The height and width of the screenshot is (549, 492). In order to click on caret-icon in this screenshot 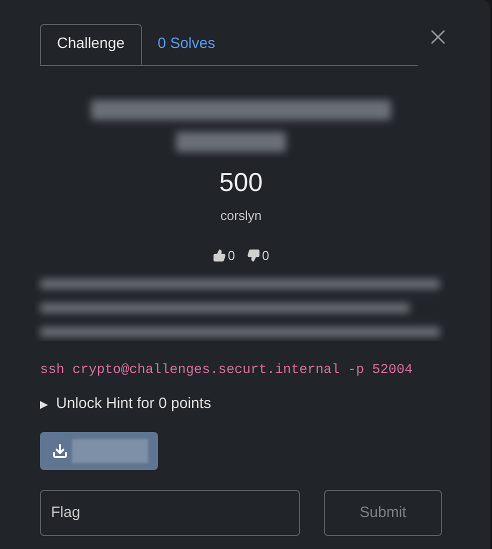, I will do `click(44, 404)`.